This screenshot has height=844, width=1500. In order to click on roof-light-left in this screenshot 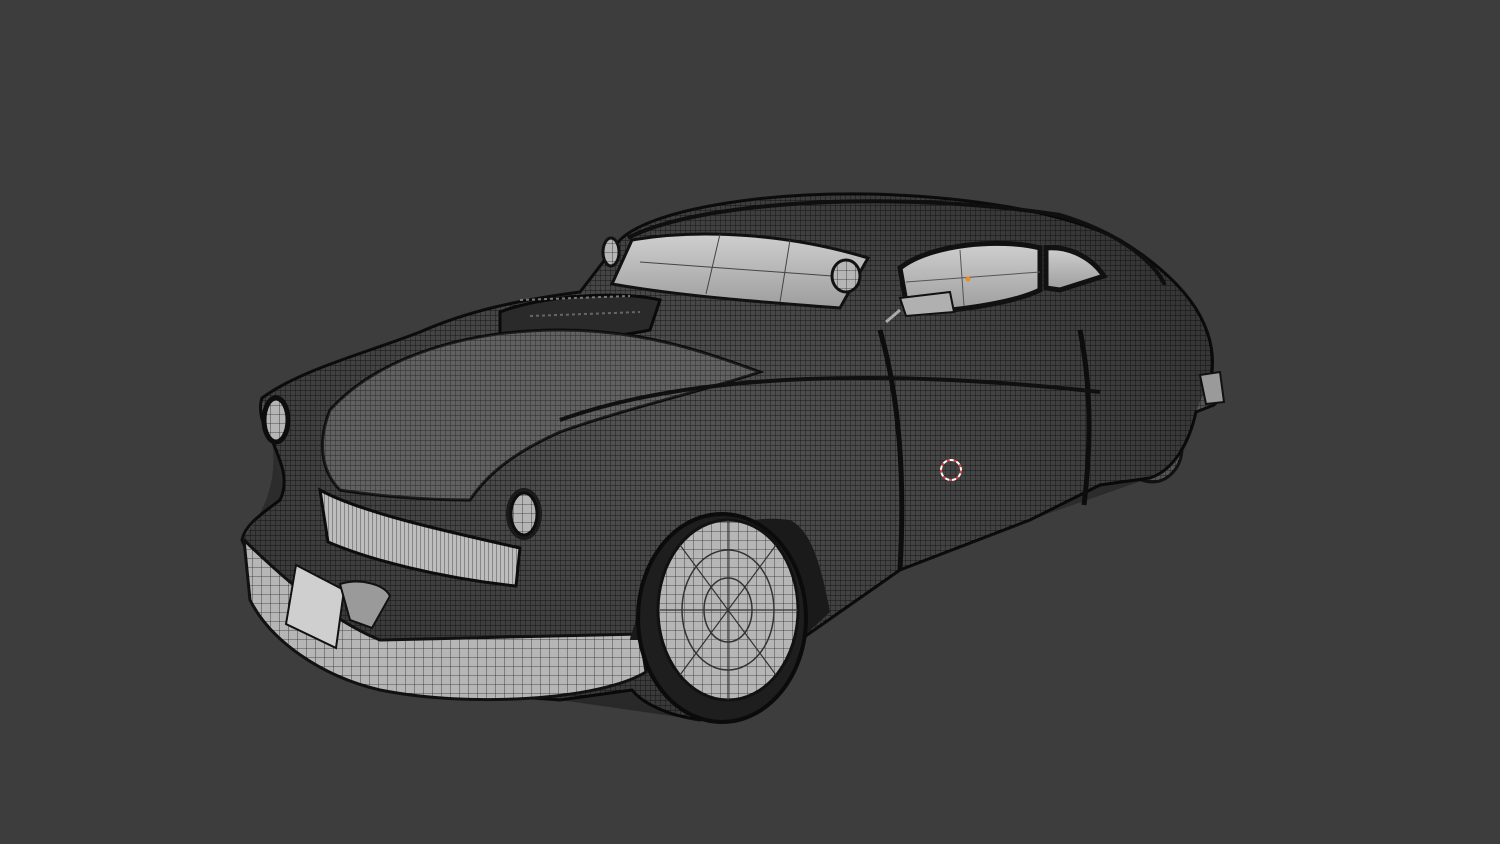, I will do `click(611, 252)`.